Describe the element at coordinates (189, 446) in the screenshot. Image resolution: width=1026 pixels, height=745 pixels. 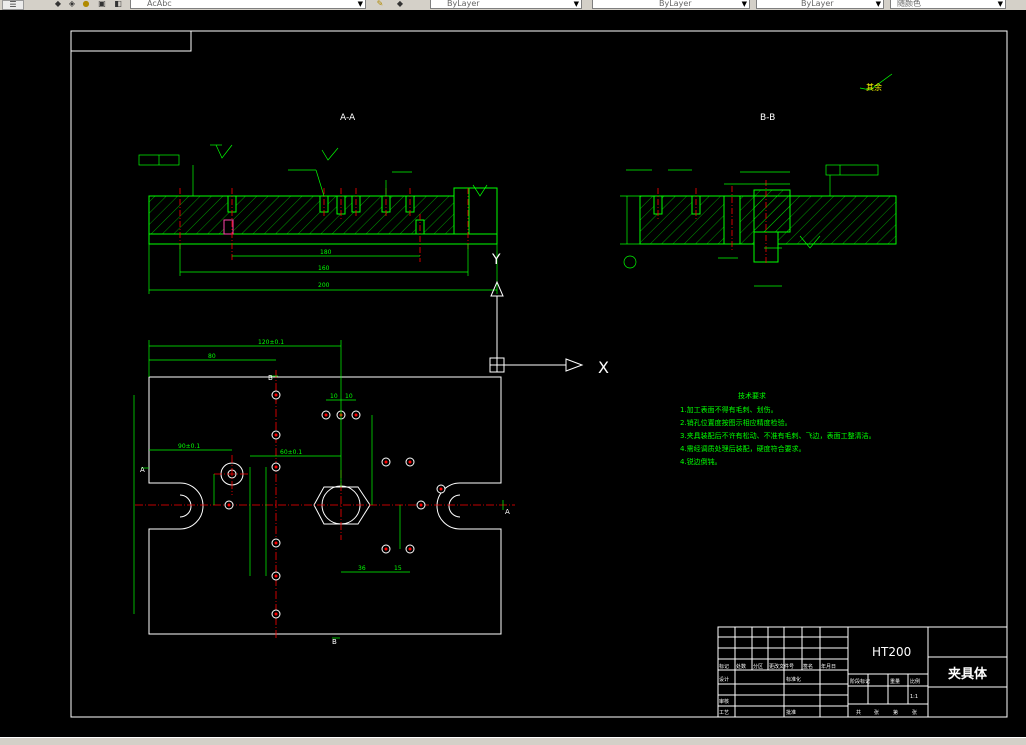
I see `dim-90: 90±0.1` at that location.